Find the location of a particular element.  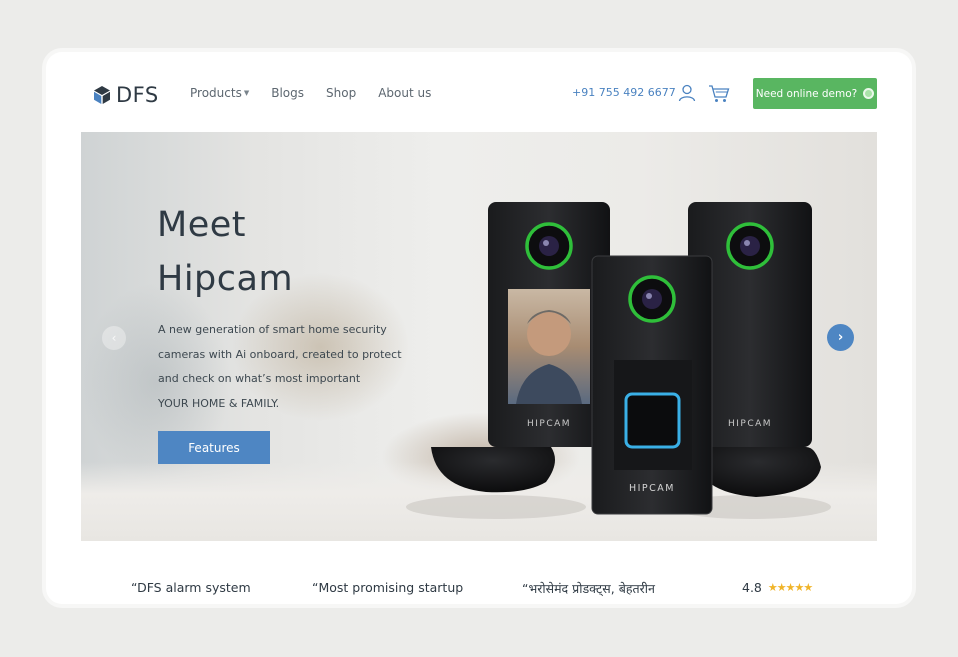

nav-item-products: Products ▼ is located at coordinates (219, 93).